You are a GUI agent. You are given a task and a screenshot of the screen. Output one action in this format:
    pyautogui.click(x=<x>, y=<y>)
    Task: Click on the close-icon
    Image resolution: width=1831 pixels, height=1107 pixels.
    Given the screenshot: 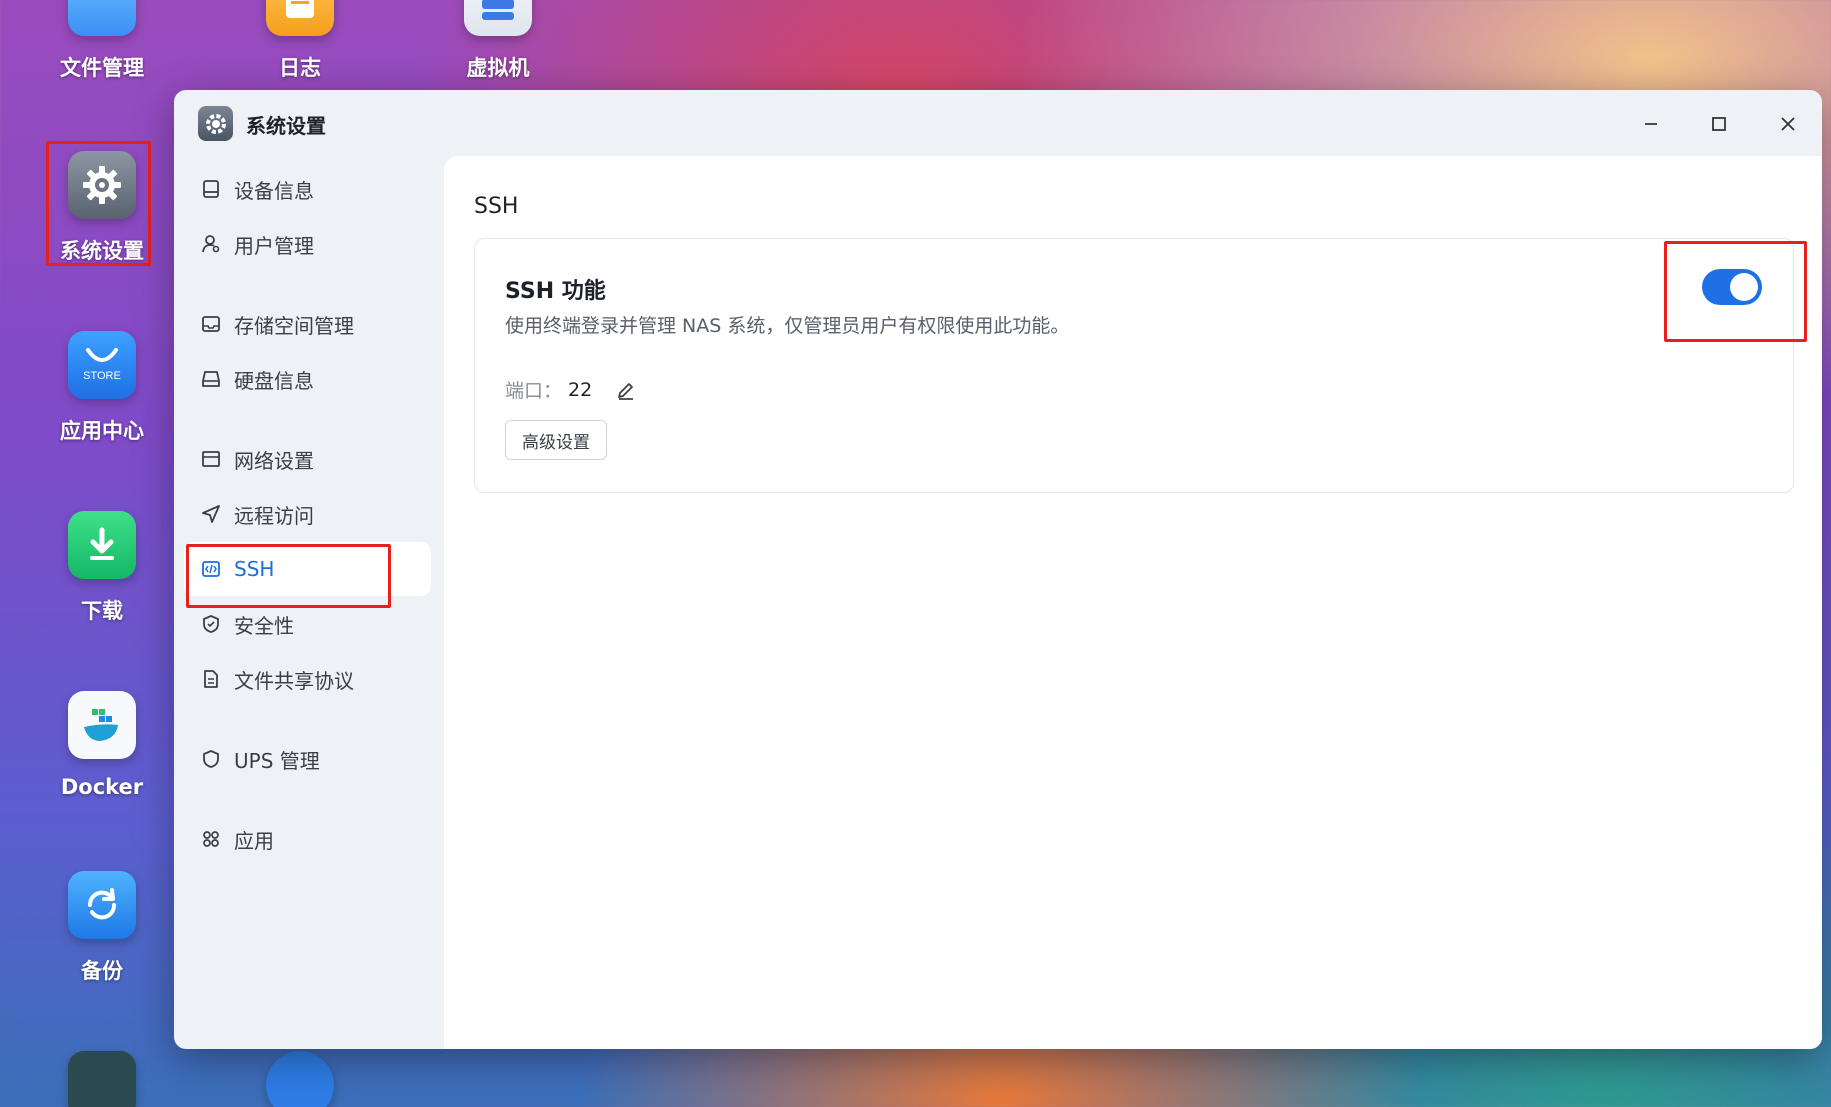 What is the action you would take?
    pyautogui.click(x=1788, y=124)
    